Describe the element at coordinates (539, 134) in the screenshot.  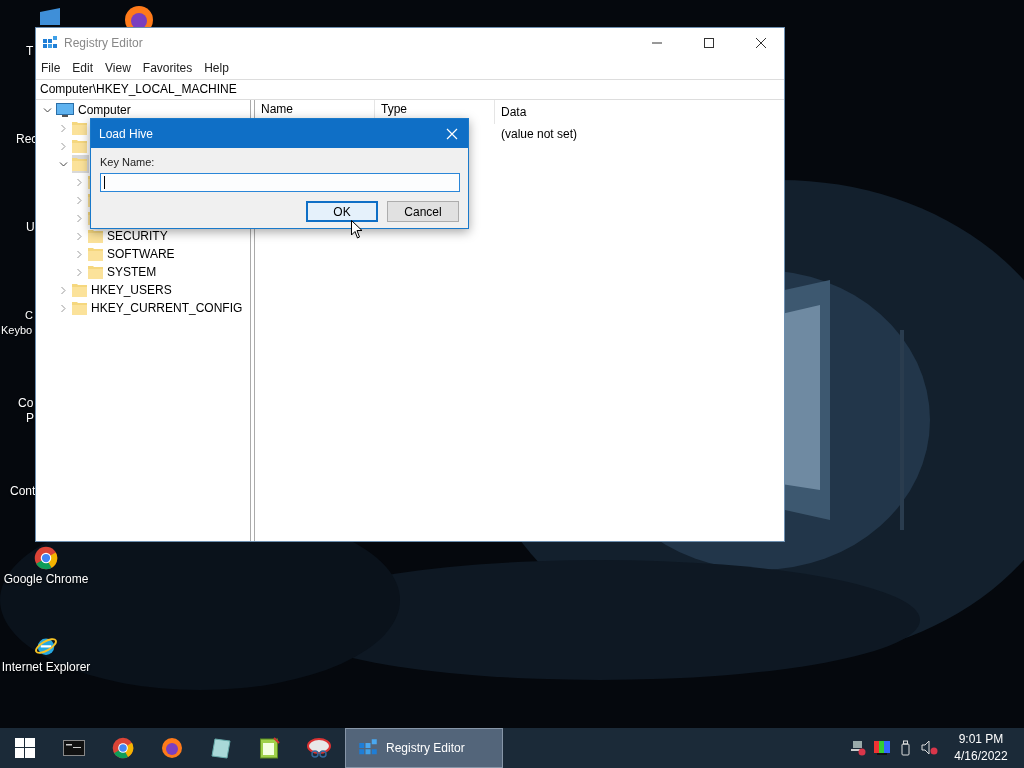
I see `table-cell-text: (value not set)` at that location.